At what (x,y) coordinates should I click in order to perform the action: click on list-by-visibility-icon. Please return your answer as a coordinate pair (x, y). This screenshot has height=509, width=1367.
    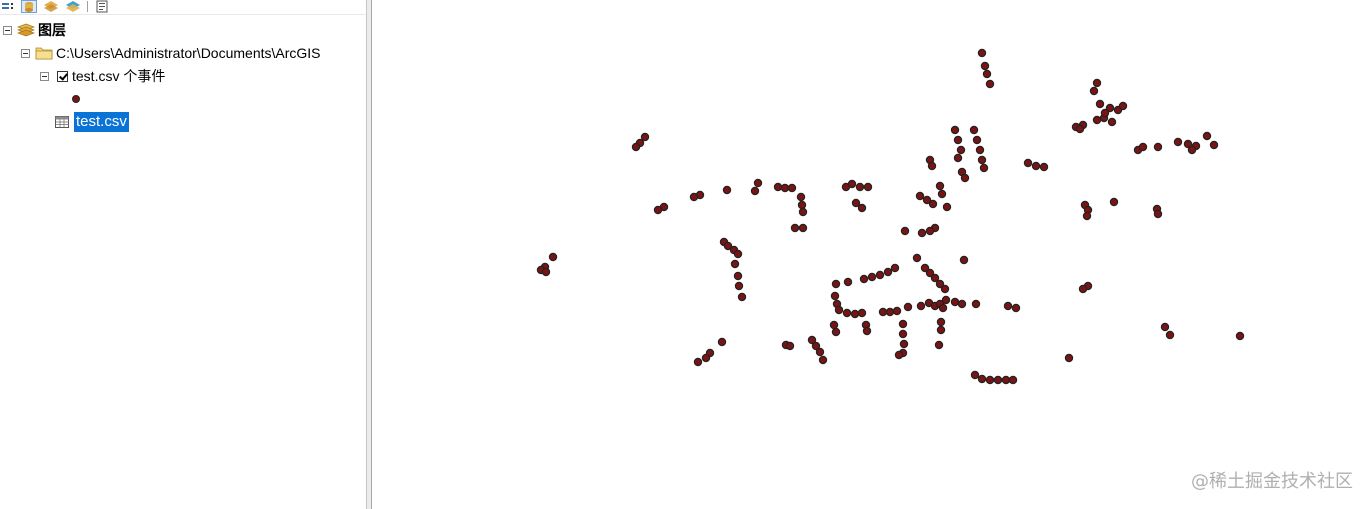
    Looking at the image, I should click on (51, 6).